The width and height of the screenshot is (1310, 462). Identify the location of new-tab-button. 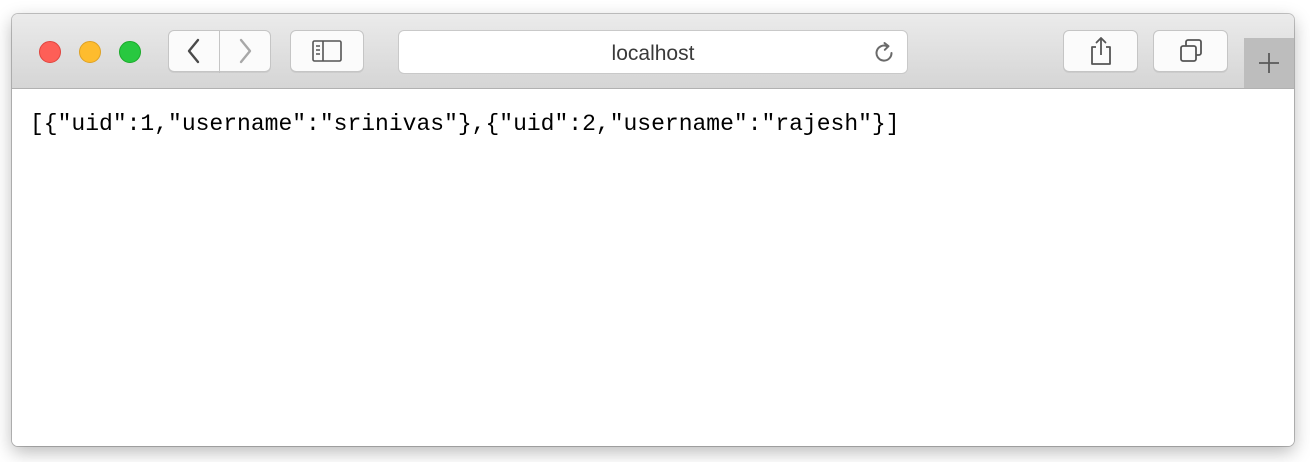
(1269, 63).